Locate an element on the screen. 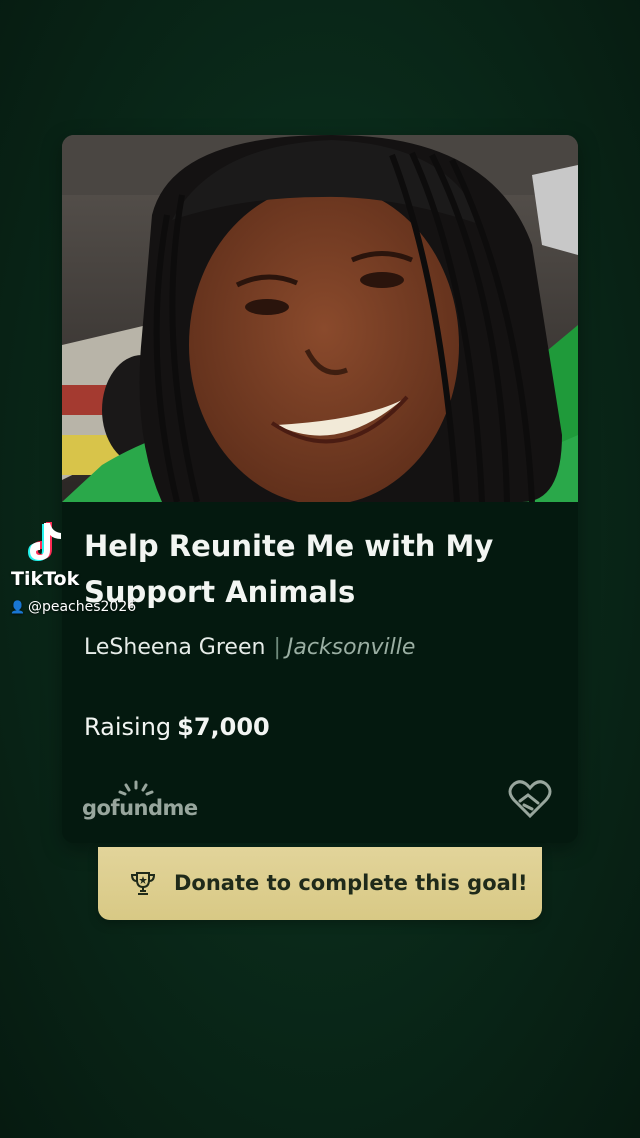  organizer-line: LeSheena Green | Jacksonville is located at coordinates (249, 647).